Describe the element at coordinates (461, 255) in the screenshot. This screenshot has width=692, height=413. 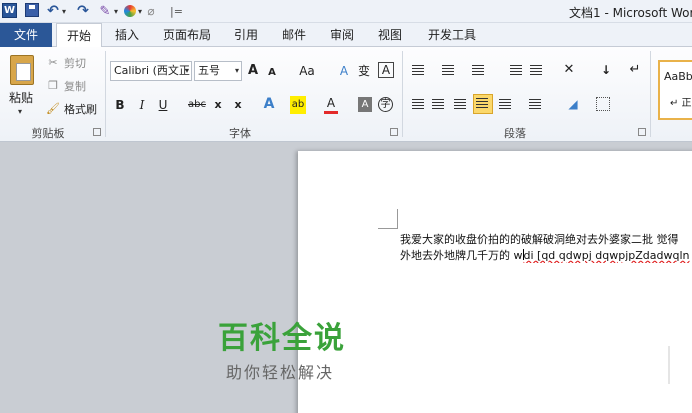
I see `line2-start: 外地去外地牌几千万的 w` at that location.